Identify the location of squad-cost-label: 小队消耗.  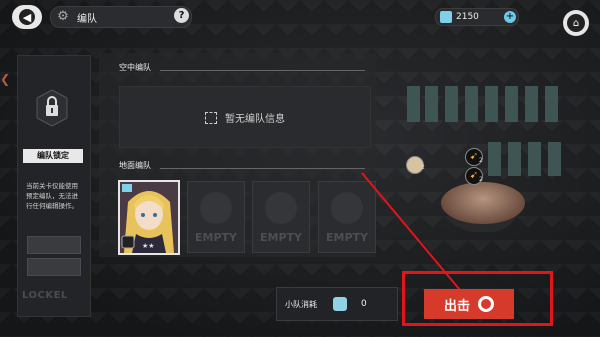
(301, 304).